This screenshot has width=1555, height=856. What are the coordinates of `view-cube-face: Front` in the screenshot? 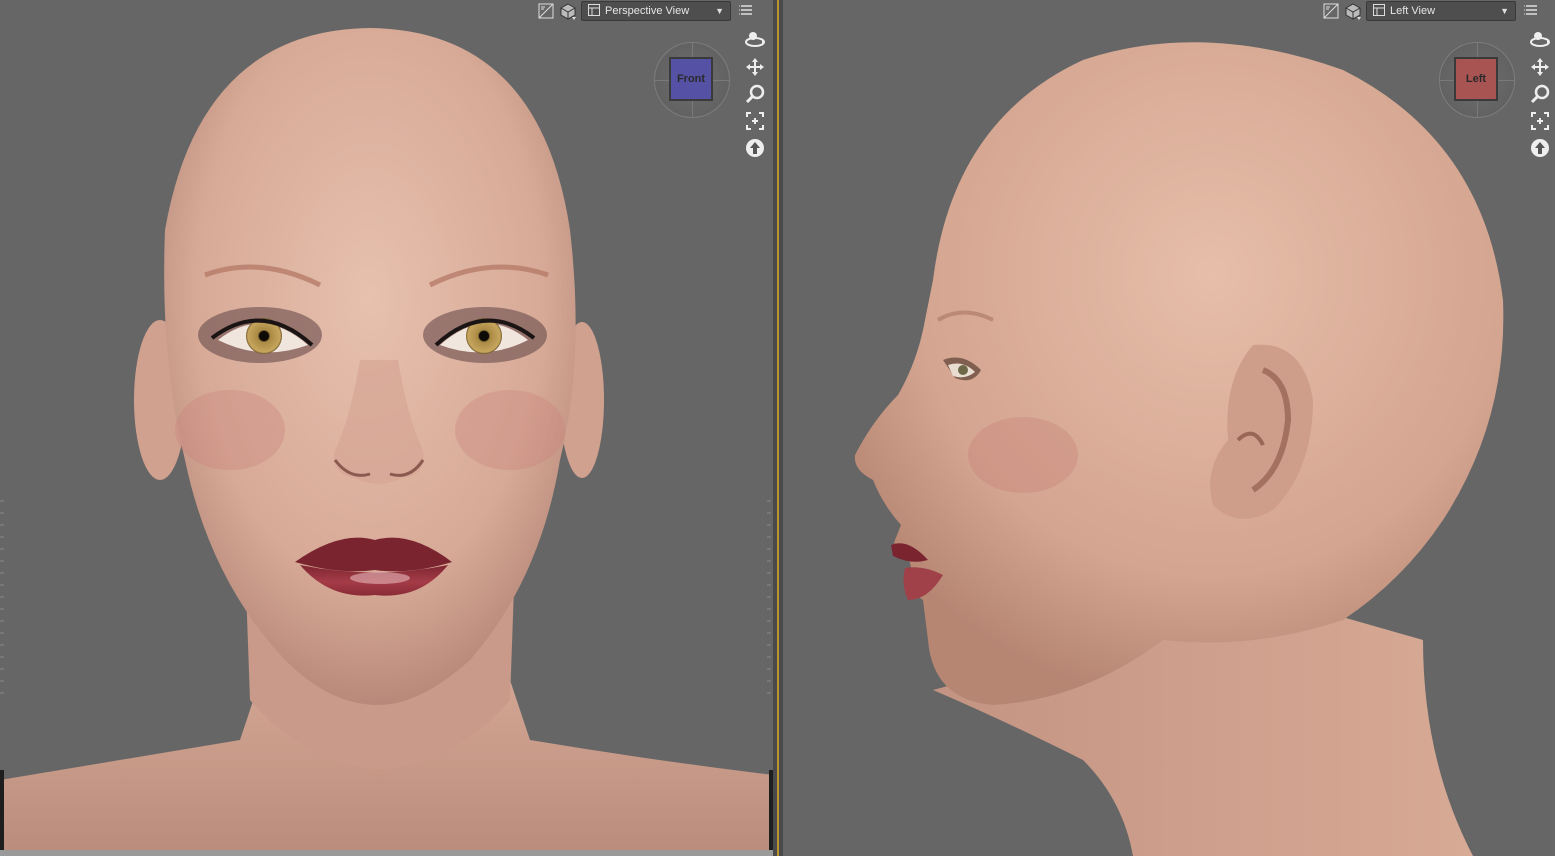 It's located at (691, 79).